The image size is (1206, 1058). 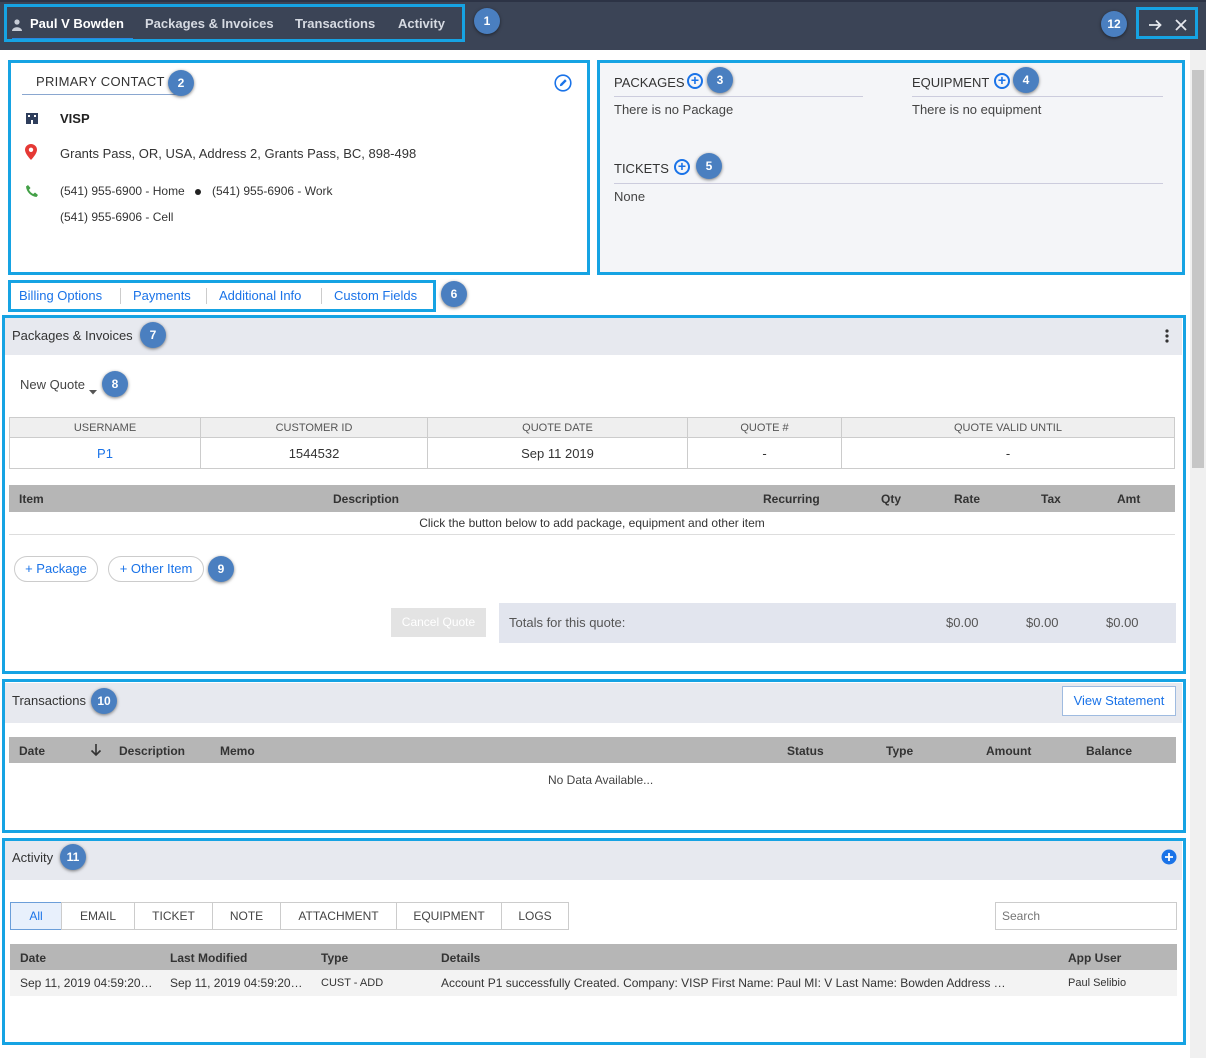 What do you see at coordinates (593, 860) in the screenshot?
I see `activity-header: Activity` at bounding box center [593, 860].